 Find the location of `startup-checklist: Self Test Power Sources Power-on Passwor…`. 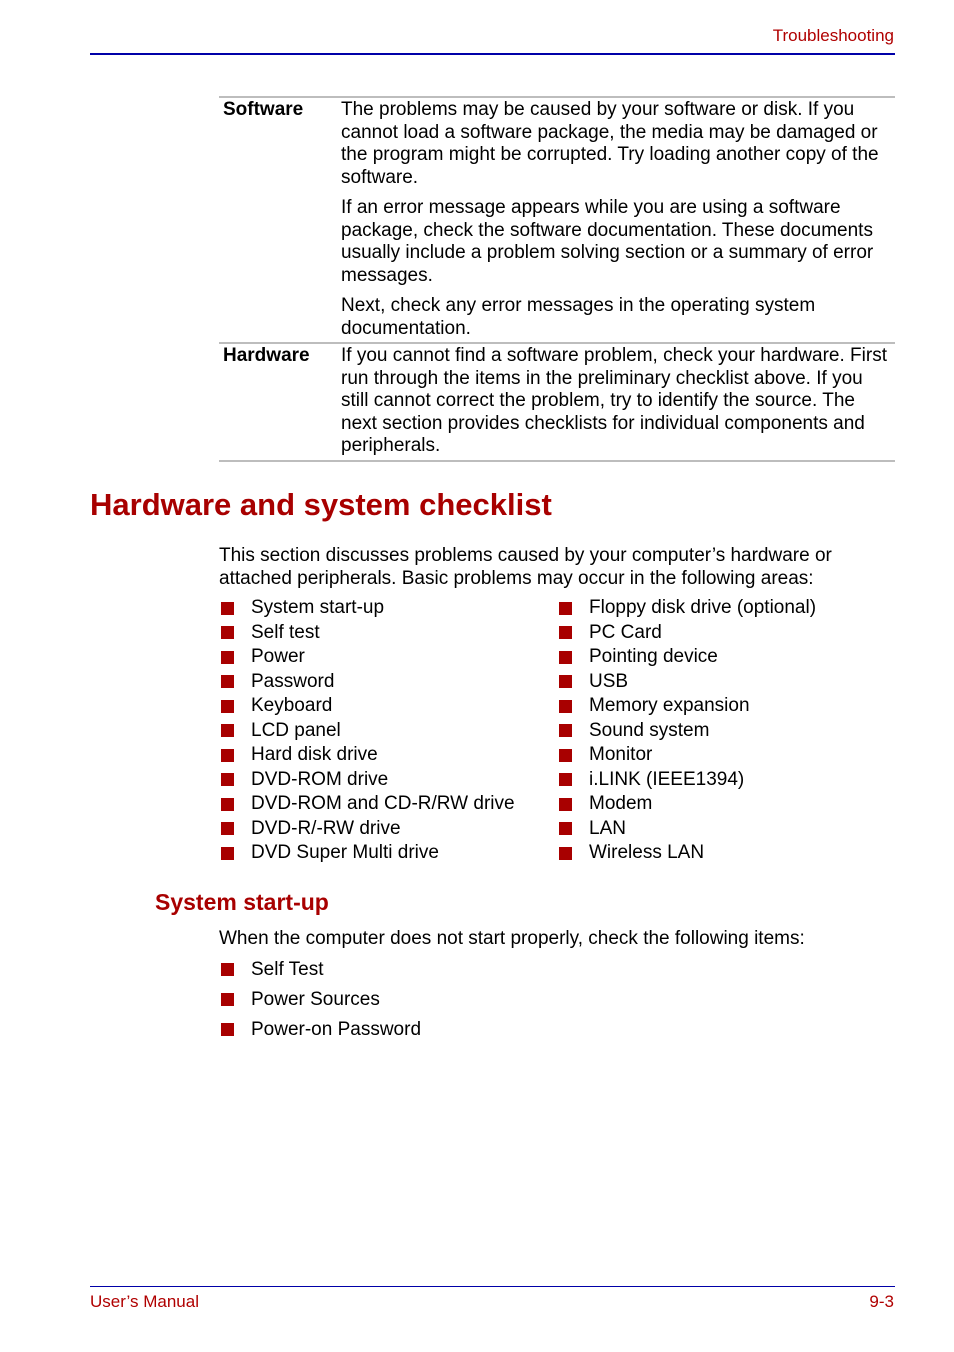

startup-checklist: Self Test Power Sources Power-on Passwor… is located at coordinates (321, 1002).